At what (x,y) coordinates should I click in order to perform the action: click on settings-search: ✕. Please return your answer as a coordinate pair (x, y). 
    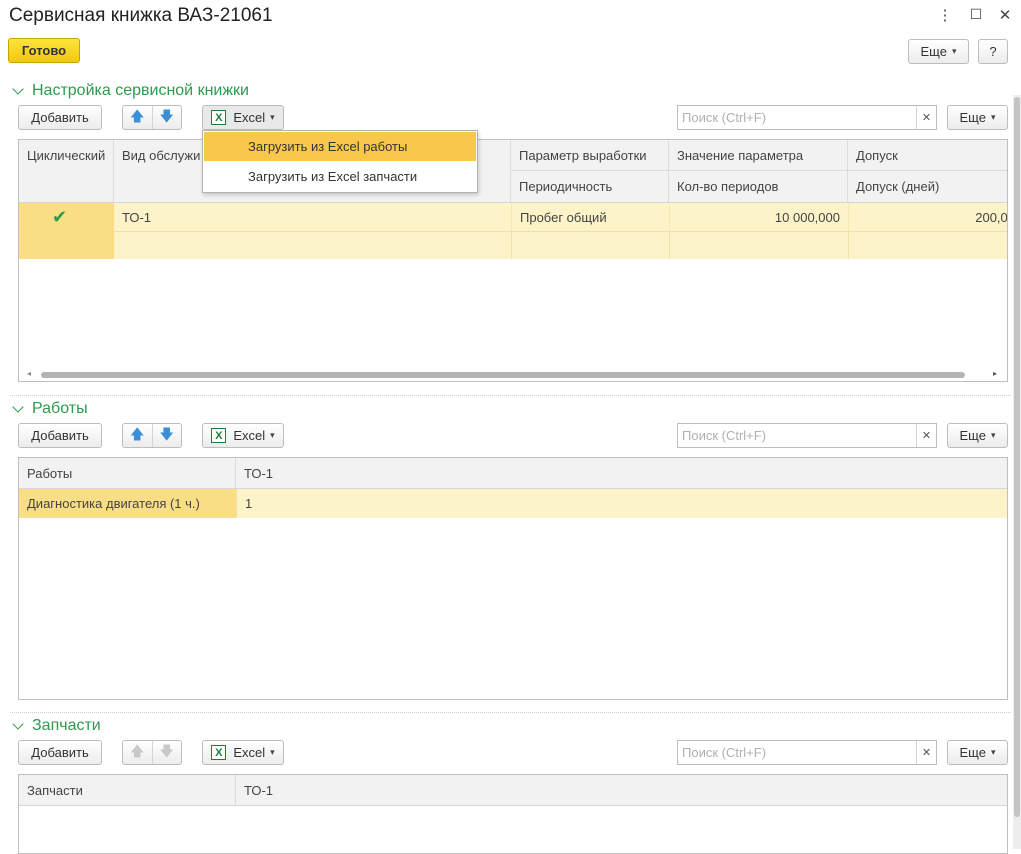
    Looking at the image, I should click on (807, 117).